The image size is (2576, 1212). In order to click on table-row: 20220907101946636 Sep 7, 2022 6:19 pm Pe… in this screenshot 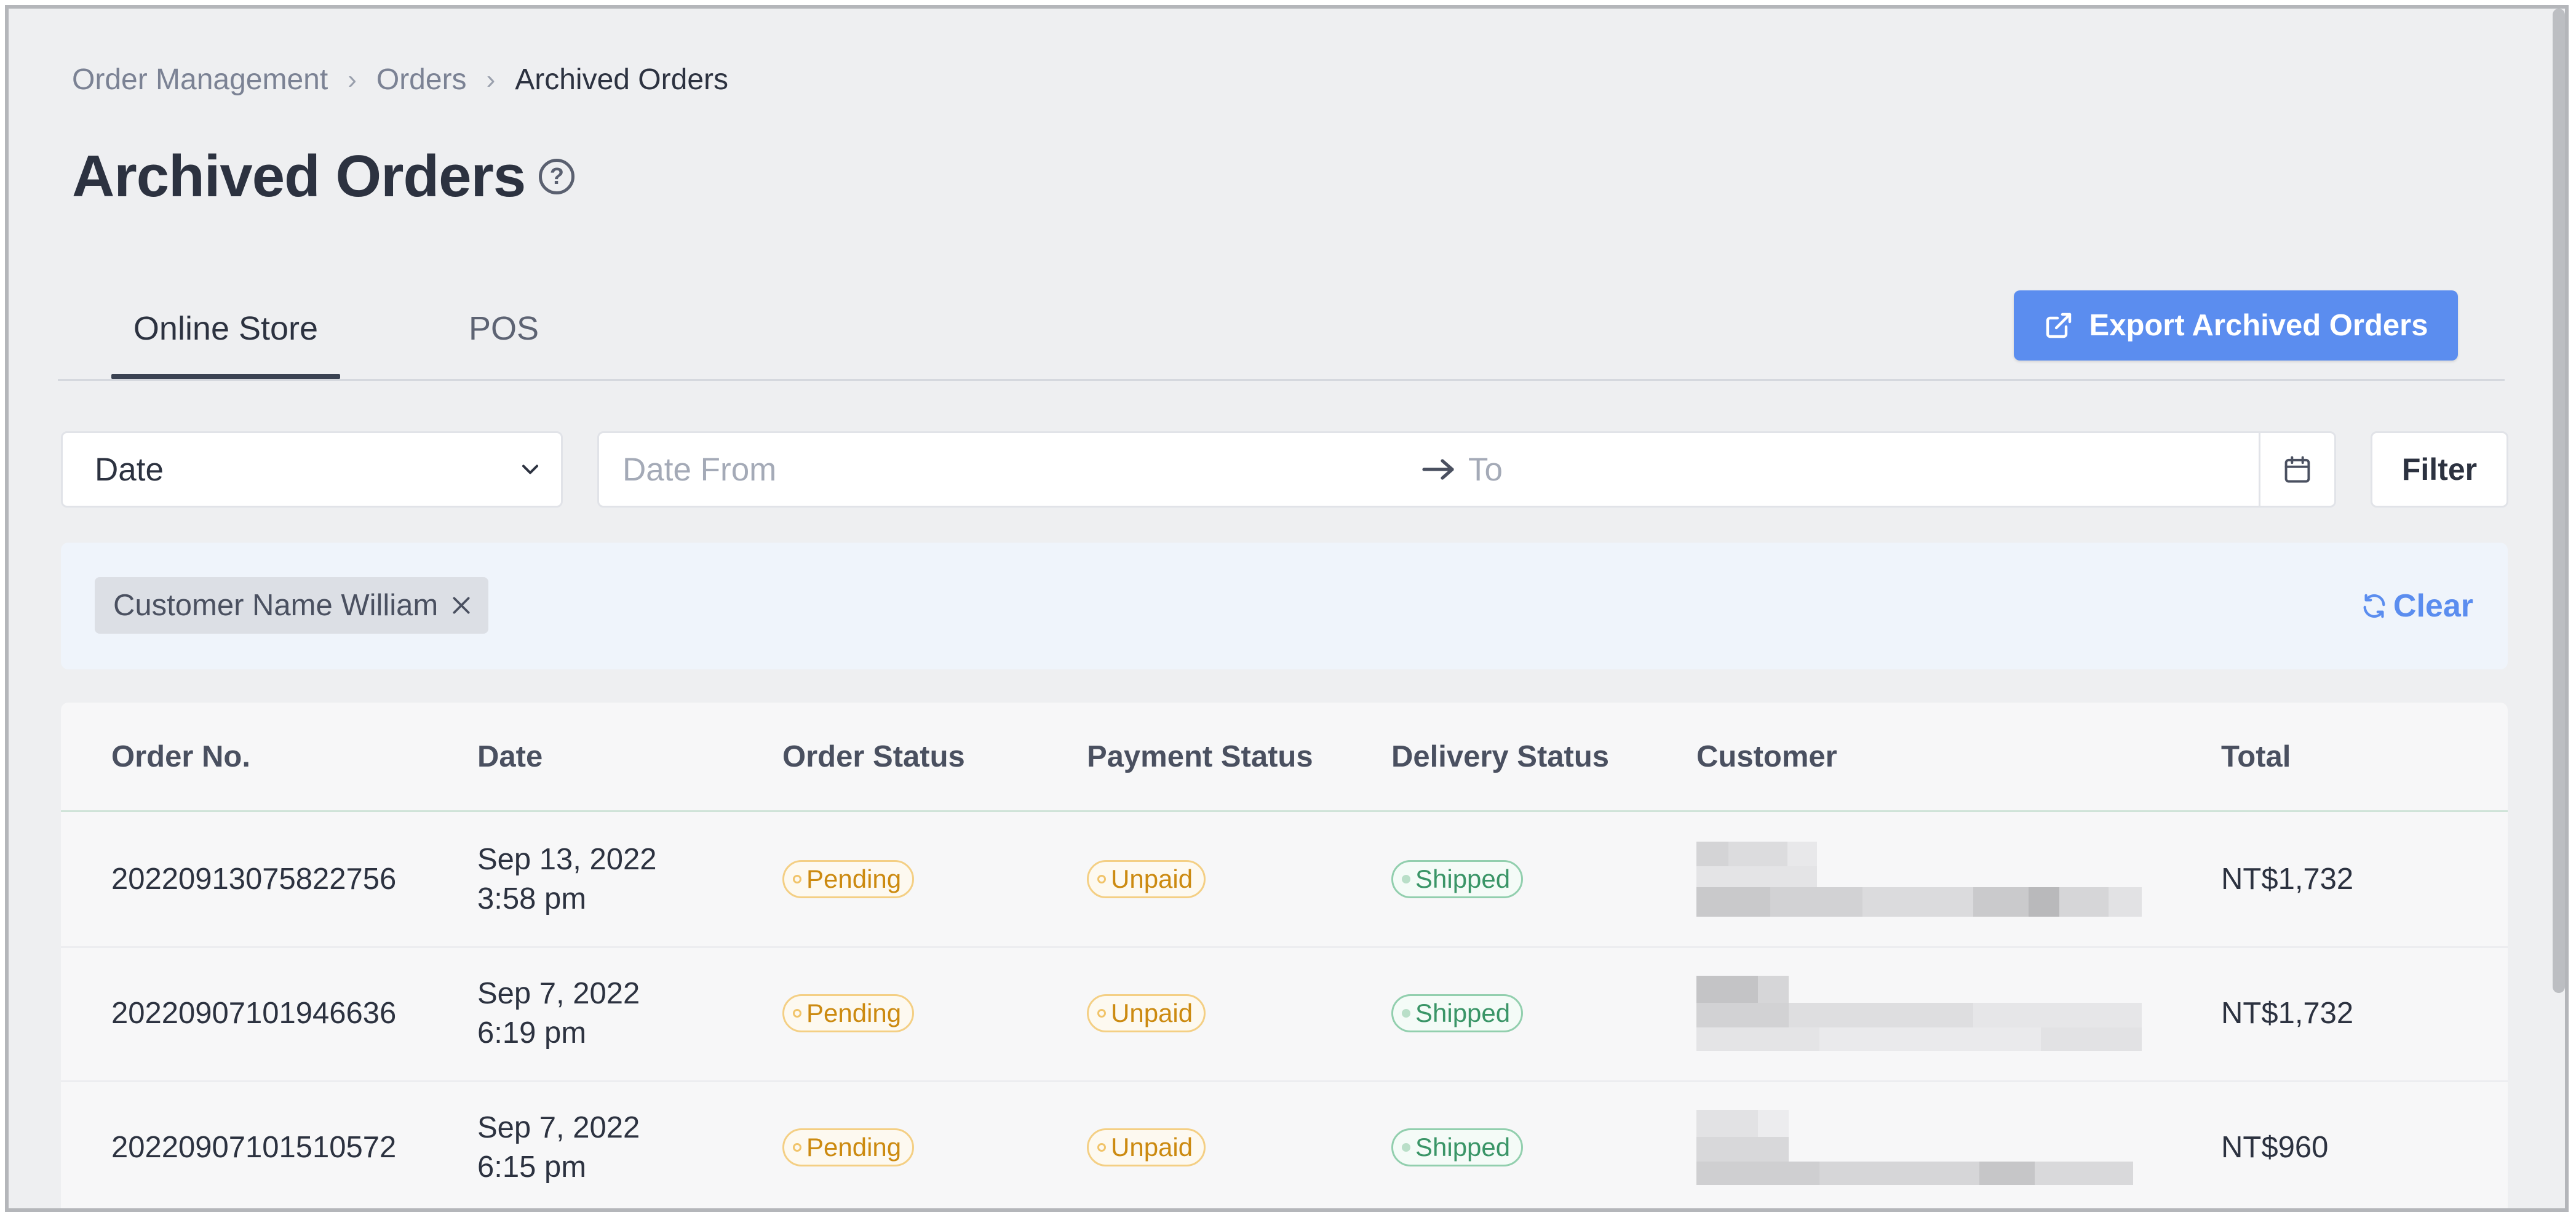, I will do `click(1284, 1014)`.